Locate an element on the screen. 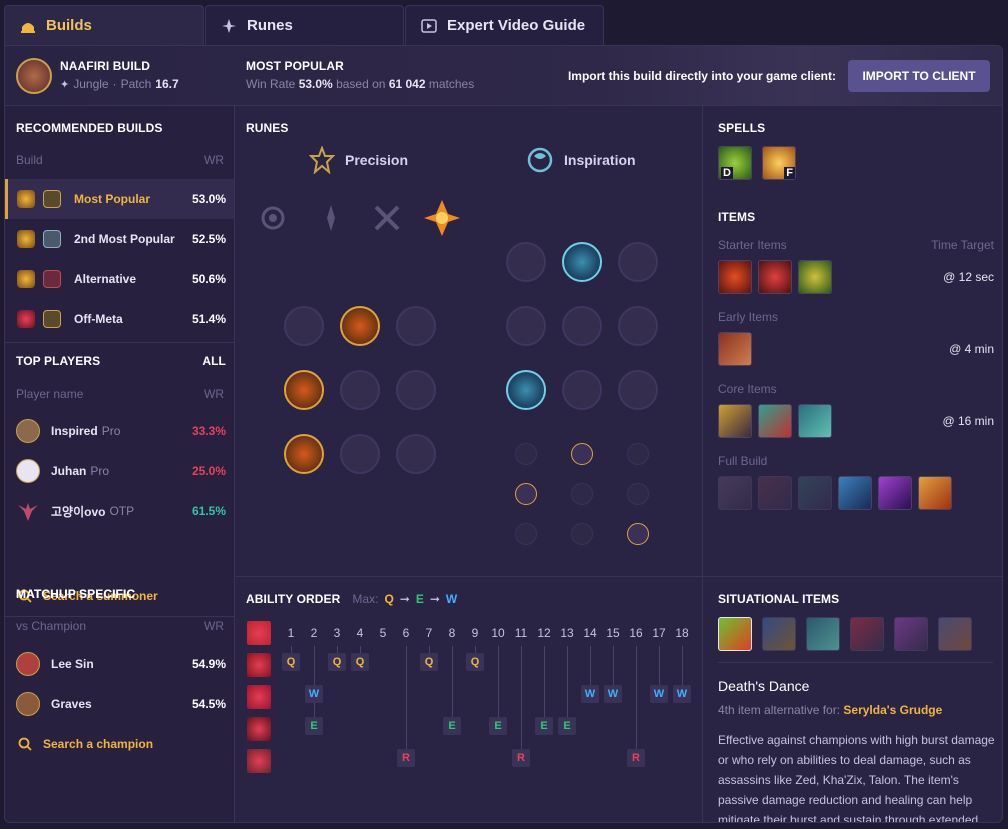 The height and width of the screenshot is (829, 1008). rune-keystone-selected is located at coordinates (442, 218).